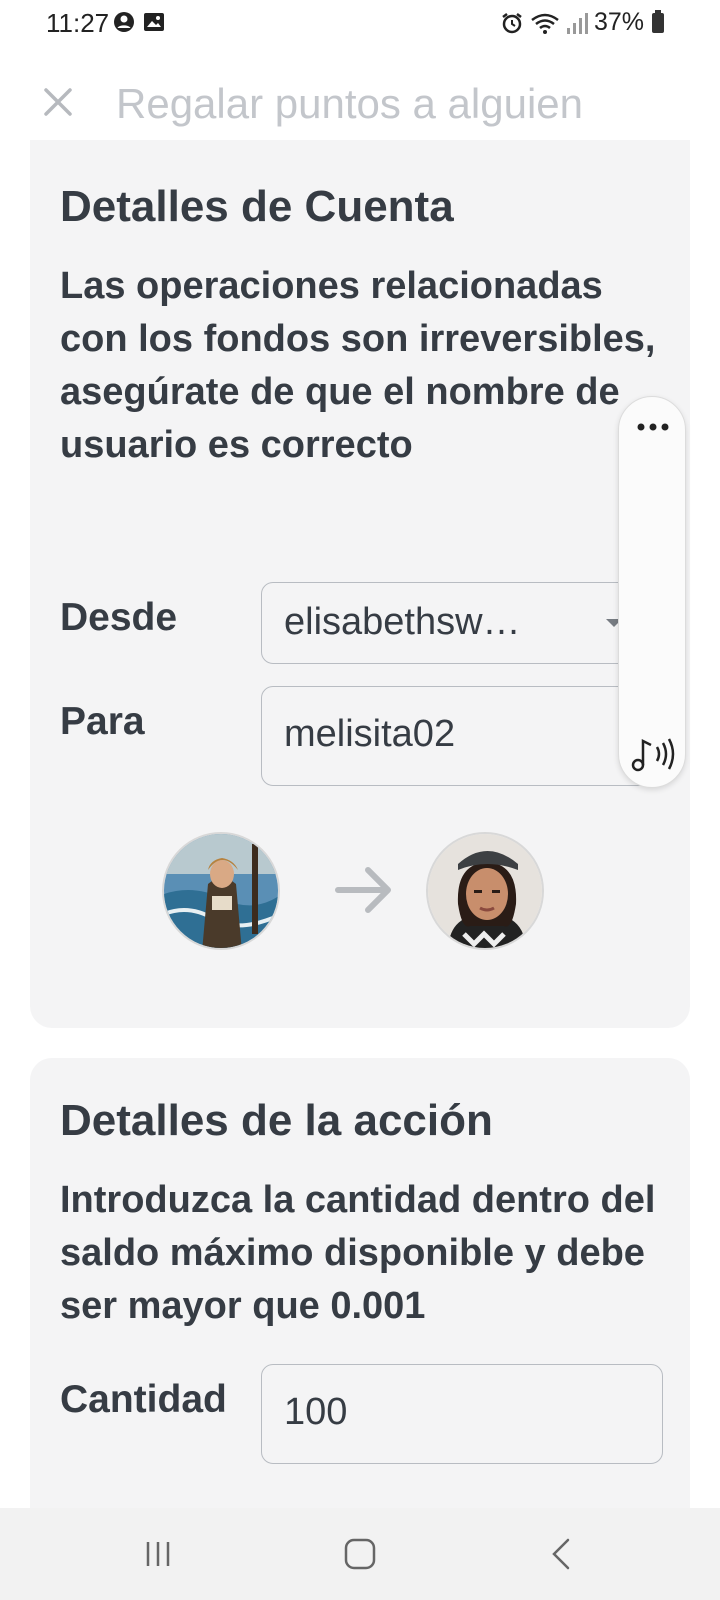 This screenshot has width=720, height=1600. I want to click on status-system-icons: 37%, so click(582, 22).